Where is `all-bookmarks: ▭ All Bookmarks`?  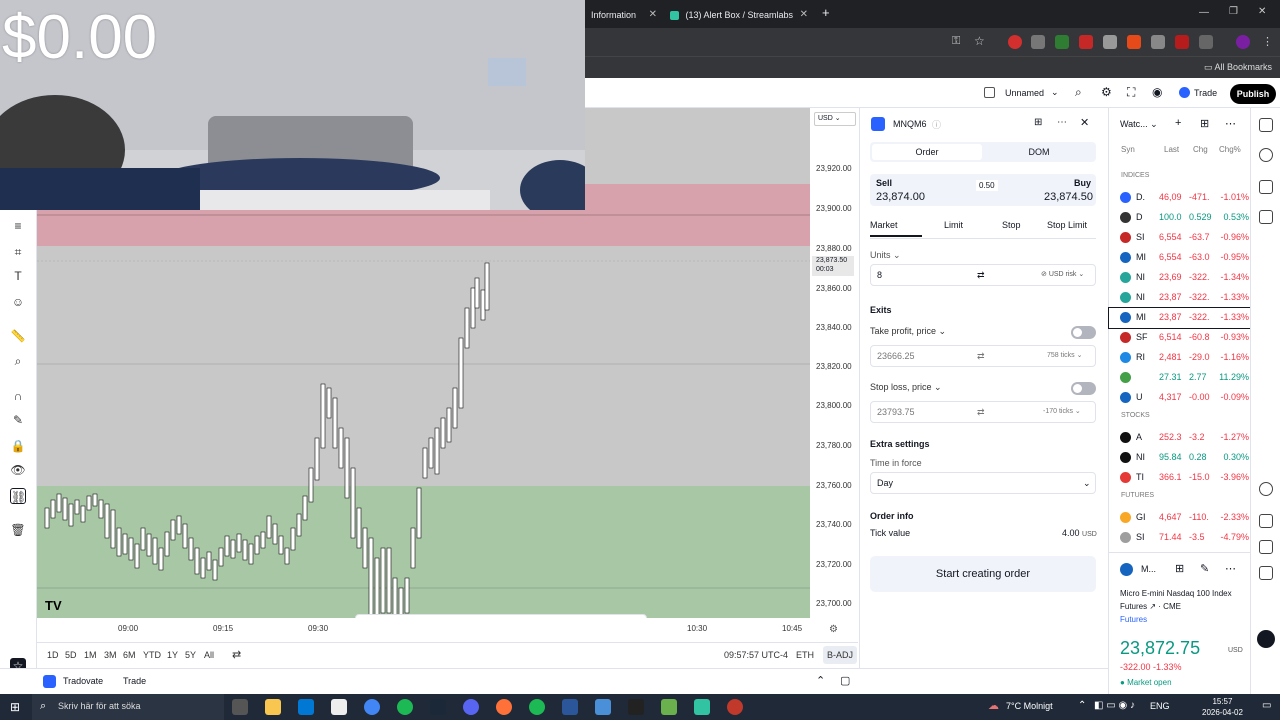
all-bookmarks: ▭ All Bookmarks is located at coordinates (1238, 67).